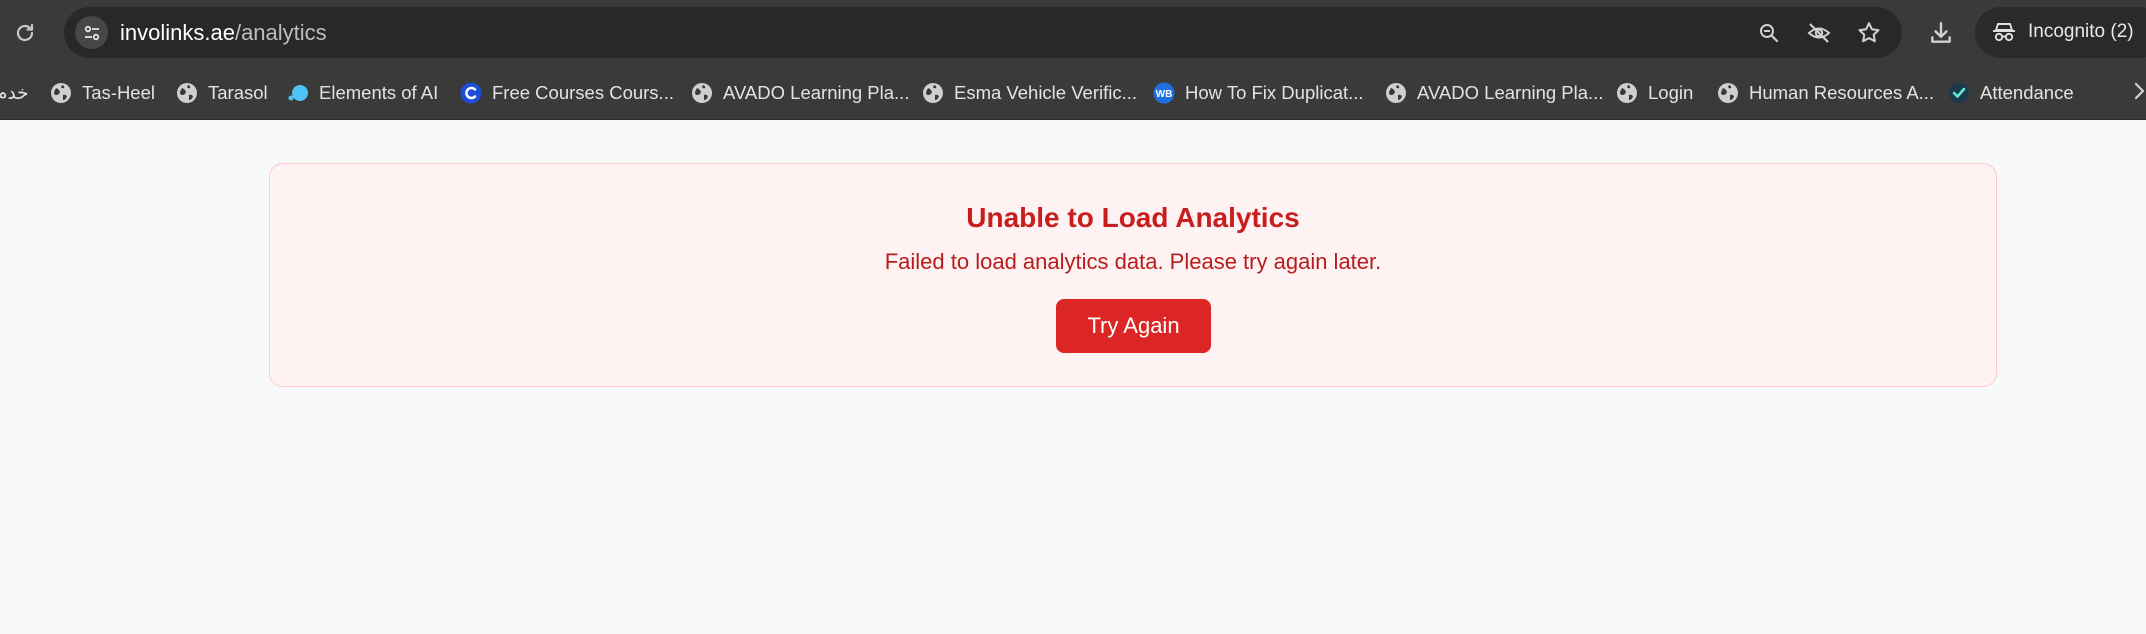  I want to click on url-text: involinks.ae/analytics, so click(223, 33).